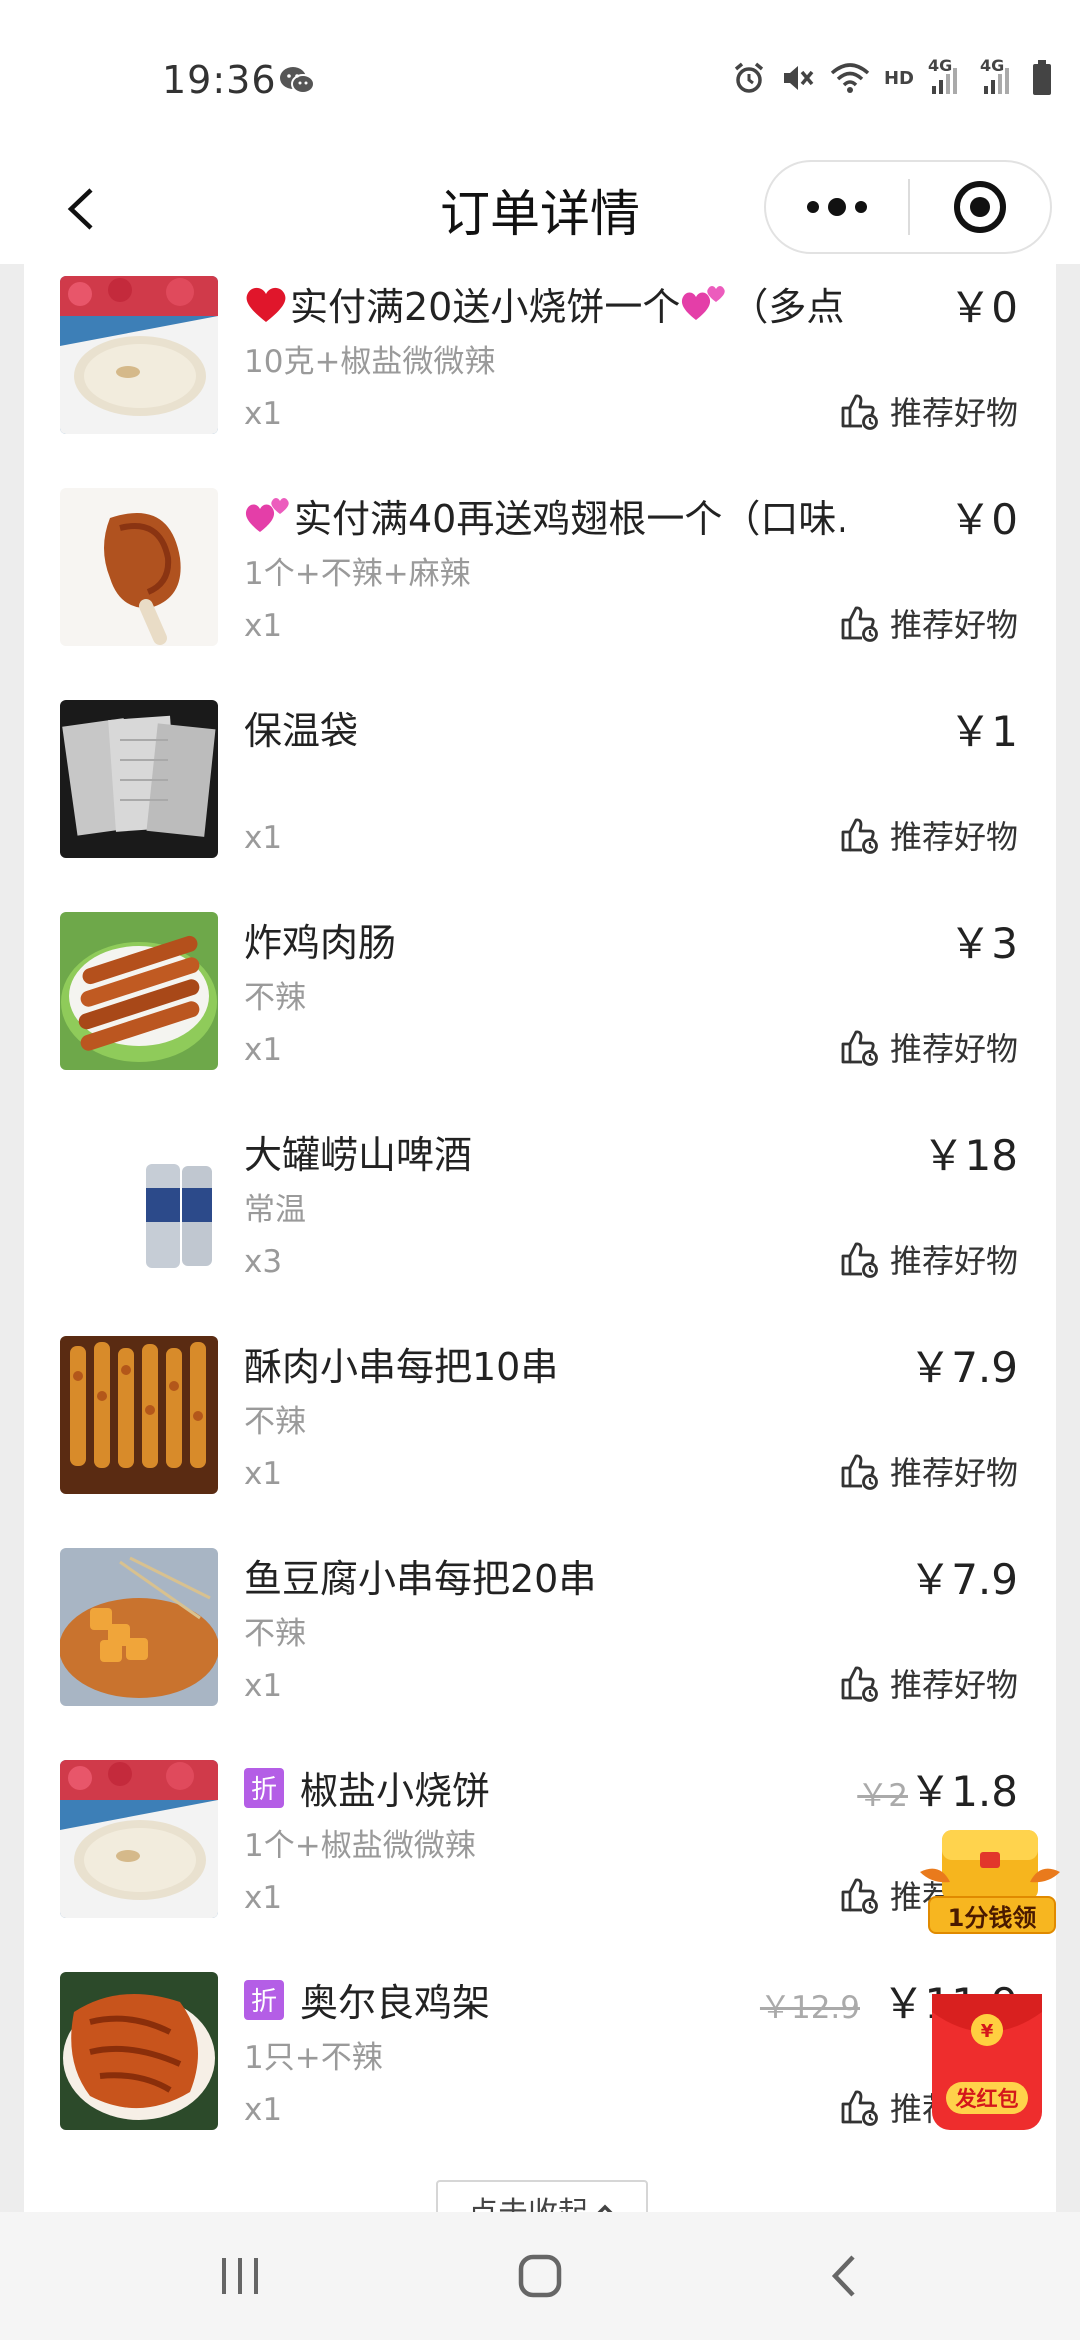  Describe the element at coordinates (749, 77) in the screenshot. I see `alarm-icon` at that location.